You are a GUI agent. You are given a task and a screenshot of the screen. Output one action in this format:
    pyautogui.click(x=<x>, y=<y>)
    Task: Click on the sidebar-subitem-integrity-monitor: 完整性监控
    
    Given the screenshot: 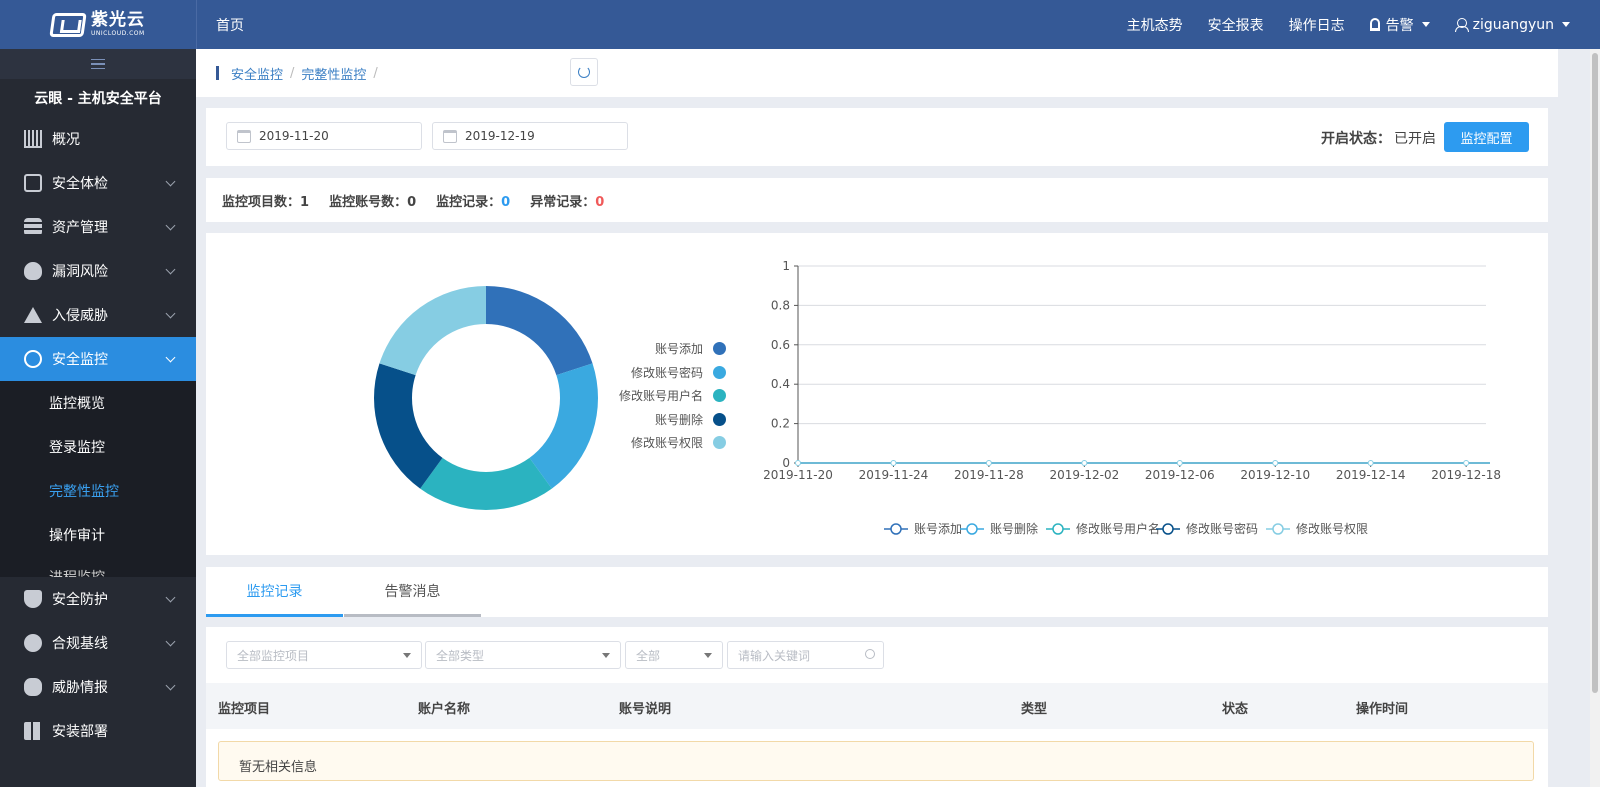 What is the action you would take?
    pyautogui.click(x=98, y=491)
    